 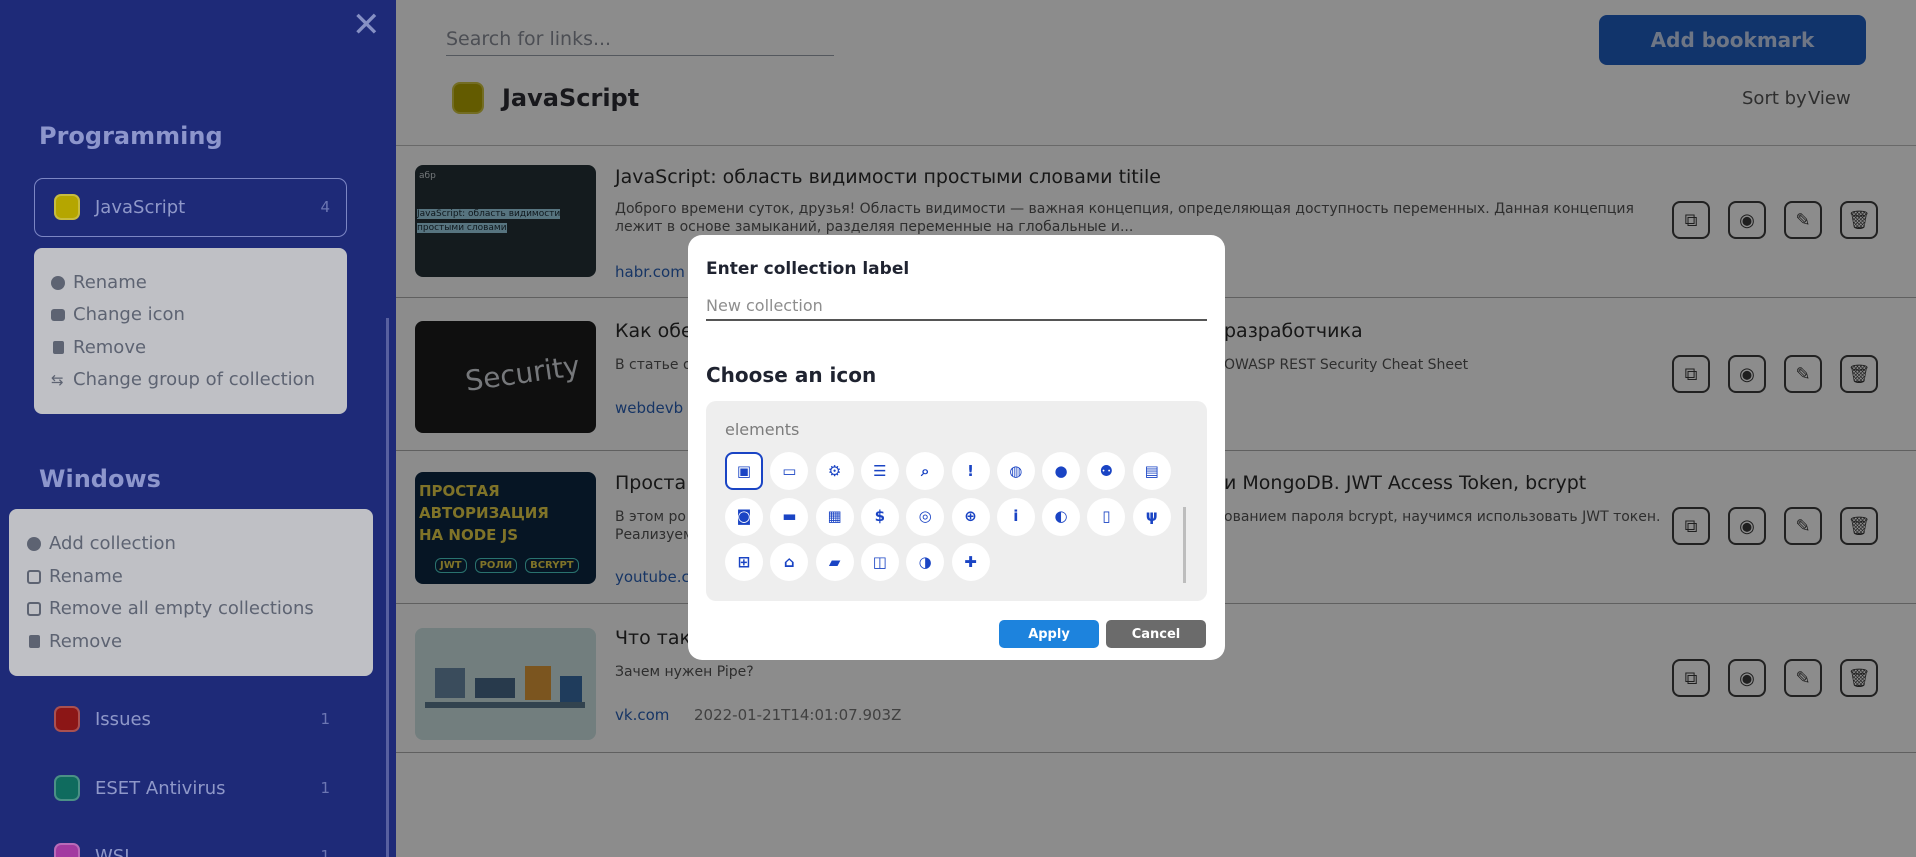 I want to click on id-card-icon: ▤, so click(x=1151, y=470).